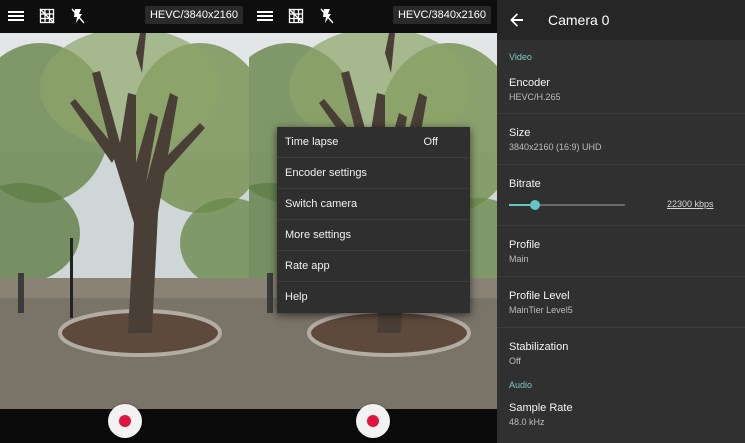 The width and height of the screenshot is (745, 443). Describe the element at coordinates (621, 20) in the screenshot. I see `settings-header: Camera 0` at that location.